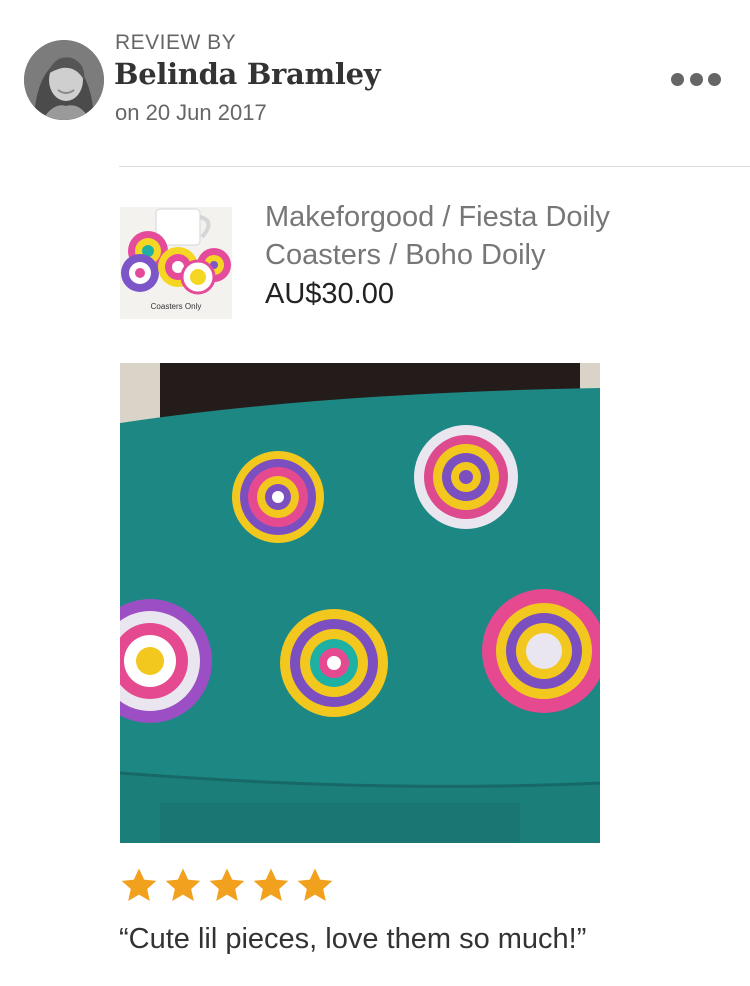 The height and width of the screenshot is (986, 750). What do you see at coordinates (329, 294) in the screenshot?
I see `listing-price: AU$30.00` at bounding box center [329, 294].